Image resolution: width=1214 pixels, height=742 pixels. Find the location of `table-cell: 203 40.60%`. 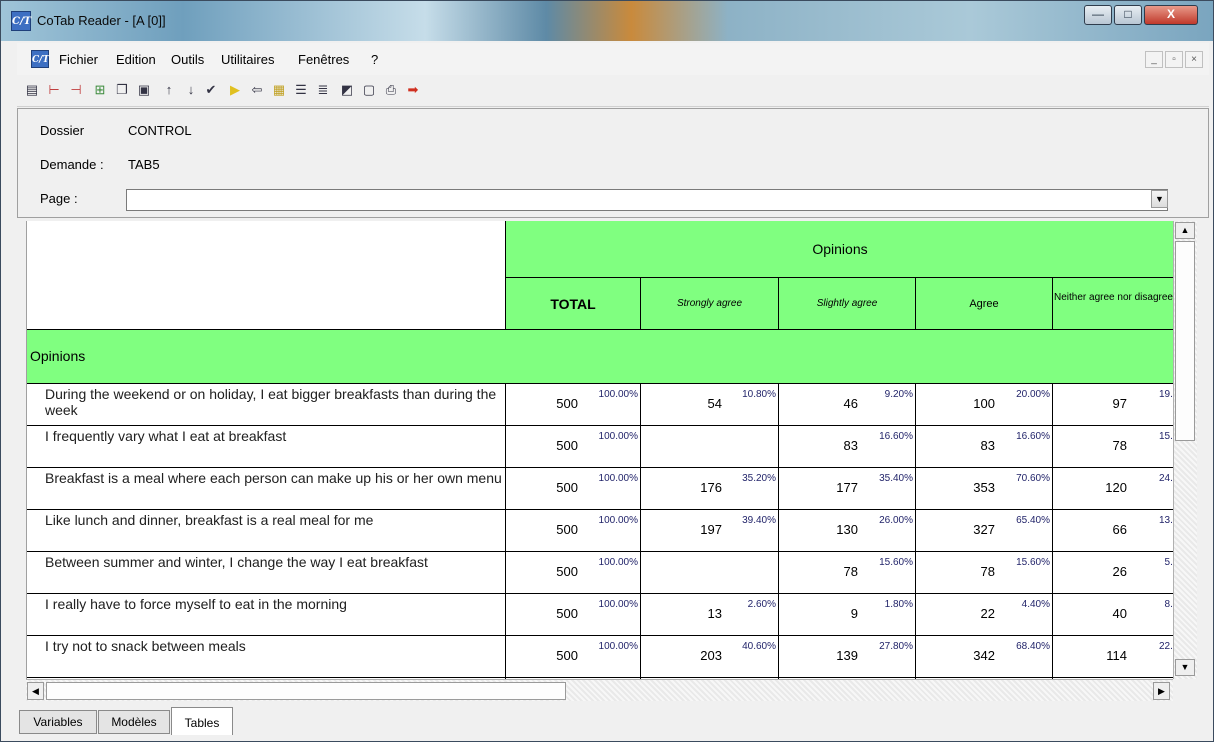

table-cell: 203 40.60% is located at coordinates (709, 657).